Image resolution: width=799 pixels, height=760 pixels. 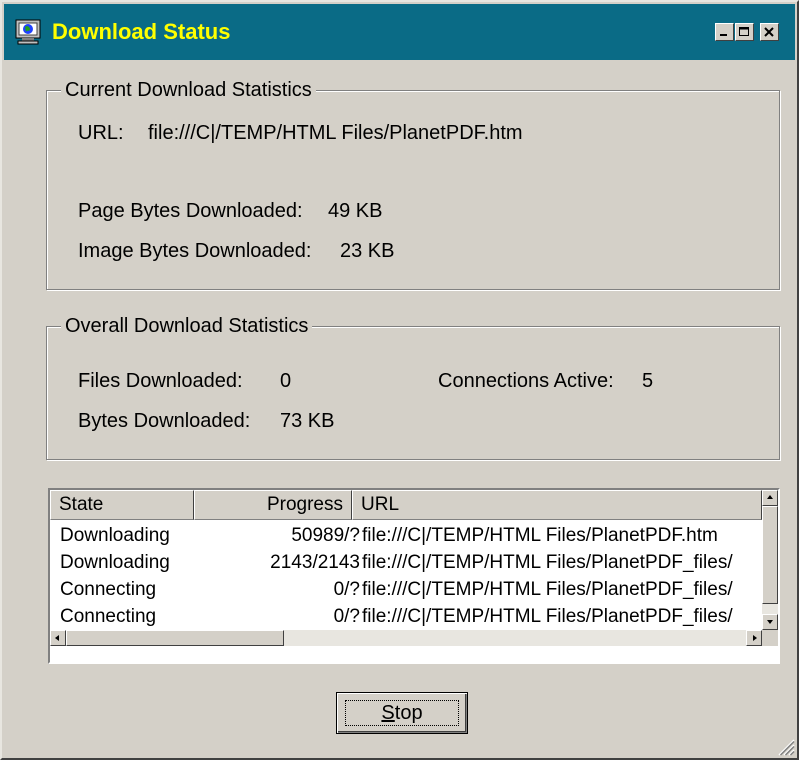 What do you see at coordinates (335, 133) in the screenshot?
I see `current-url-value: file:///C|/TEMP/HTML Files/PlanetPDF.htm` at bounding box center [335, 133].